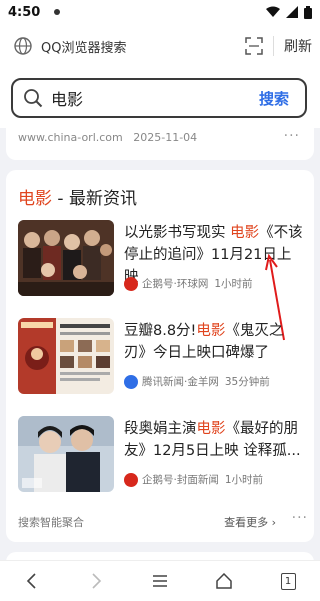  I want to click on aggregation-label: 搜索智能聚合, so click(51, 522).